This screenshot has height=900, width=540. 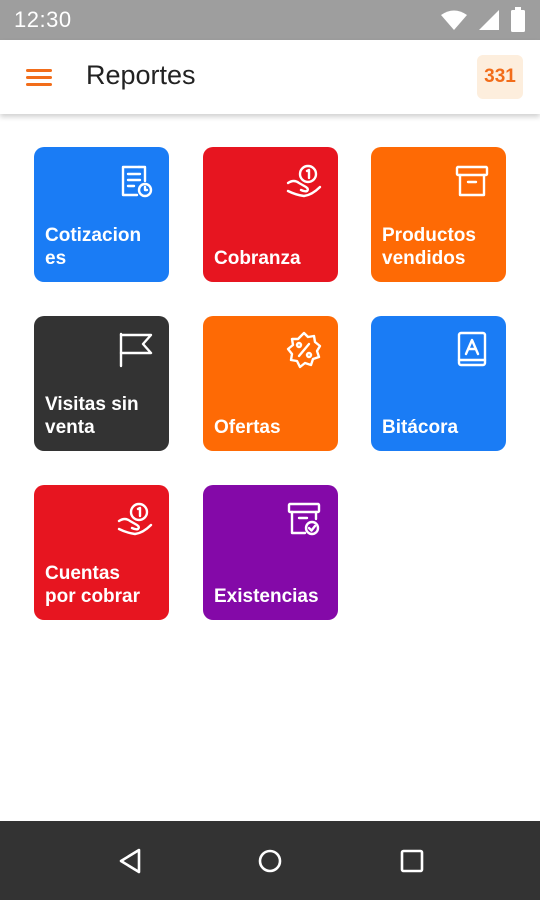 What do you see at coordinates (500, 77) in the screenshot?
I see `count-badge: 331` at bounding box center [500, 77].